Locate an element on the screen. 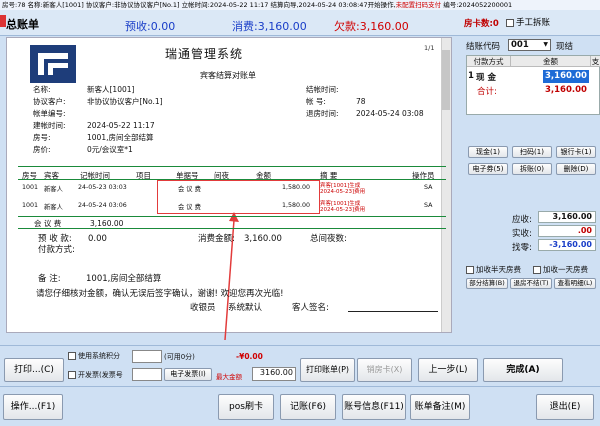 This screenshot has height=426, width=600. receivable-label: 应收: is located at coordinates (522, 220).